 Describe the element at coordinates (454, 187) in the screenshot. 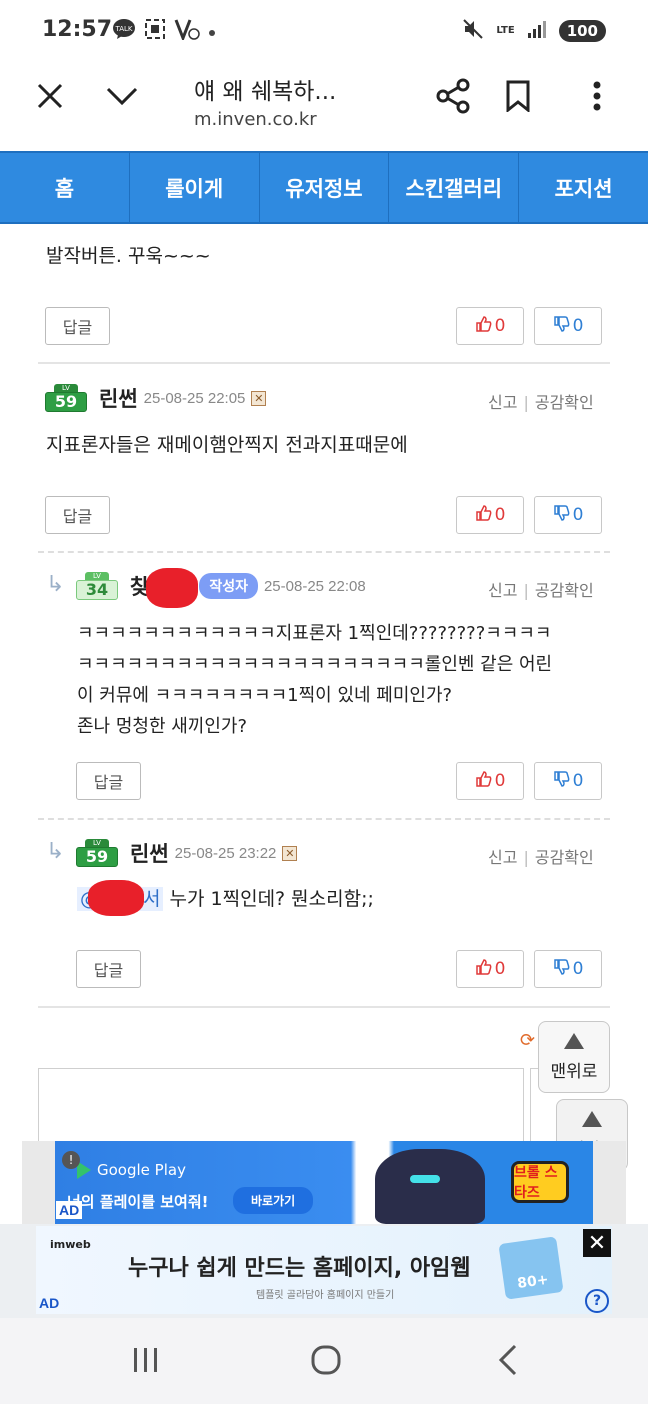

I see `nav-skin-gallery: 스킨갤러리` at that location.